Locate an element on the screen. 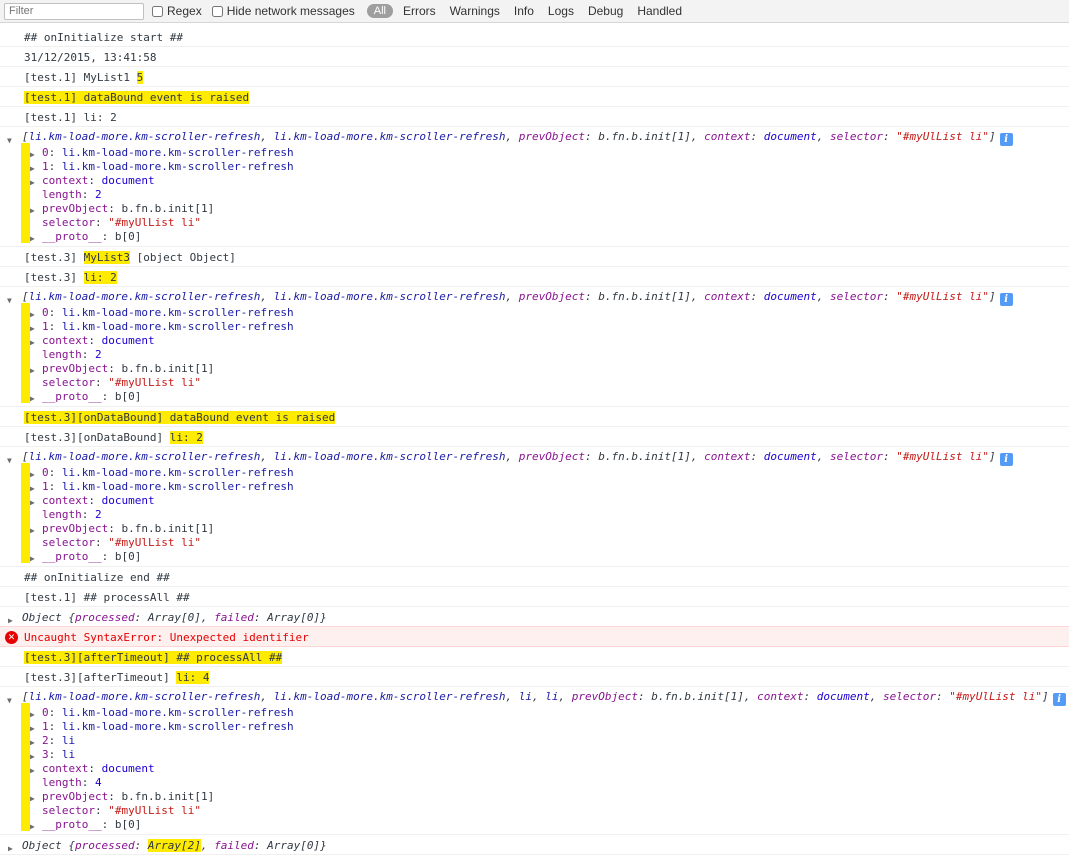 This screenshot has height=855, width=1069. message-text: li is located at coordinates (525, 696).